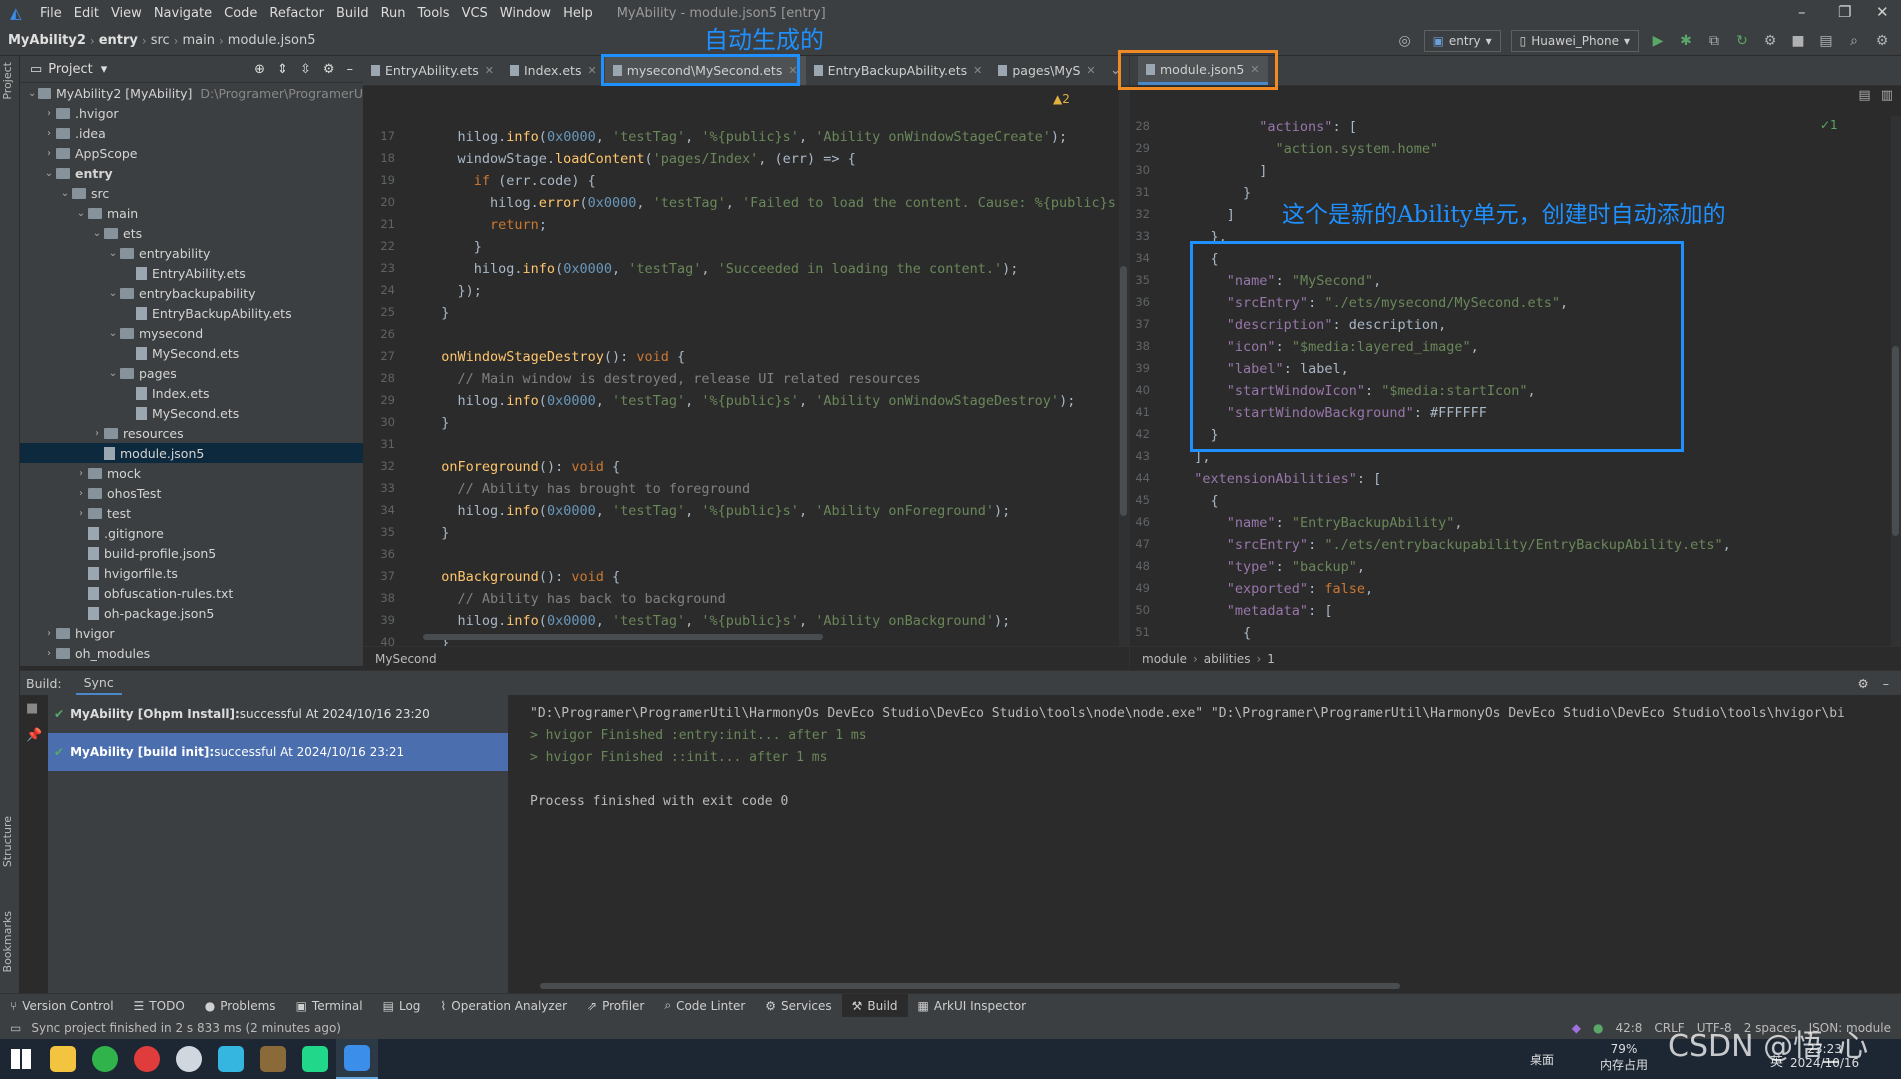 The width and height of the screenshot is (1901, 1079). What do you see at coordinates (1864, 95) in the screenshot?
I see `reader-mode-icon: ▤` at bounding box center [1864, 95].